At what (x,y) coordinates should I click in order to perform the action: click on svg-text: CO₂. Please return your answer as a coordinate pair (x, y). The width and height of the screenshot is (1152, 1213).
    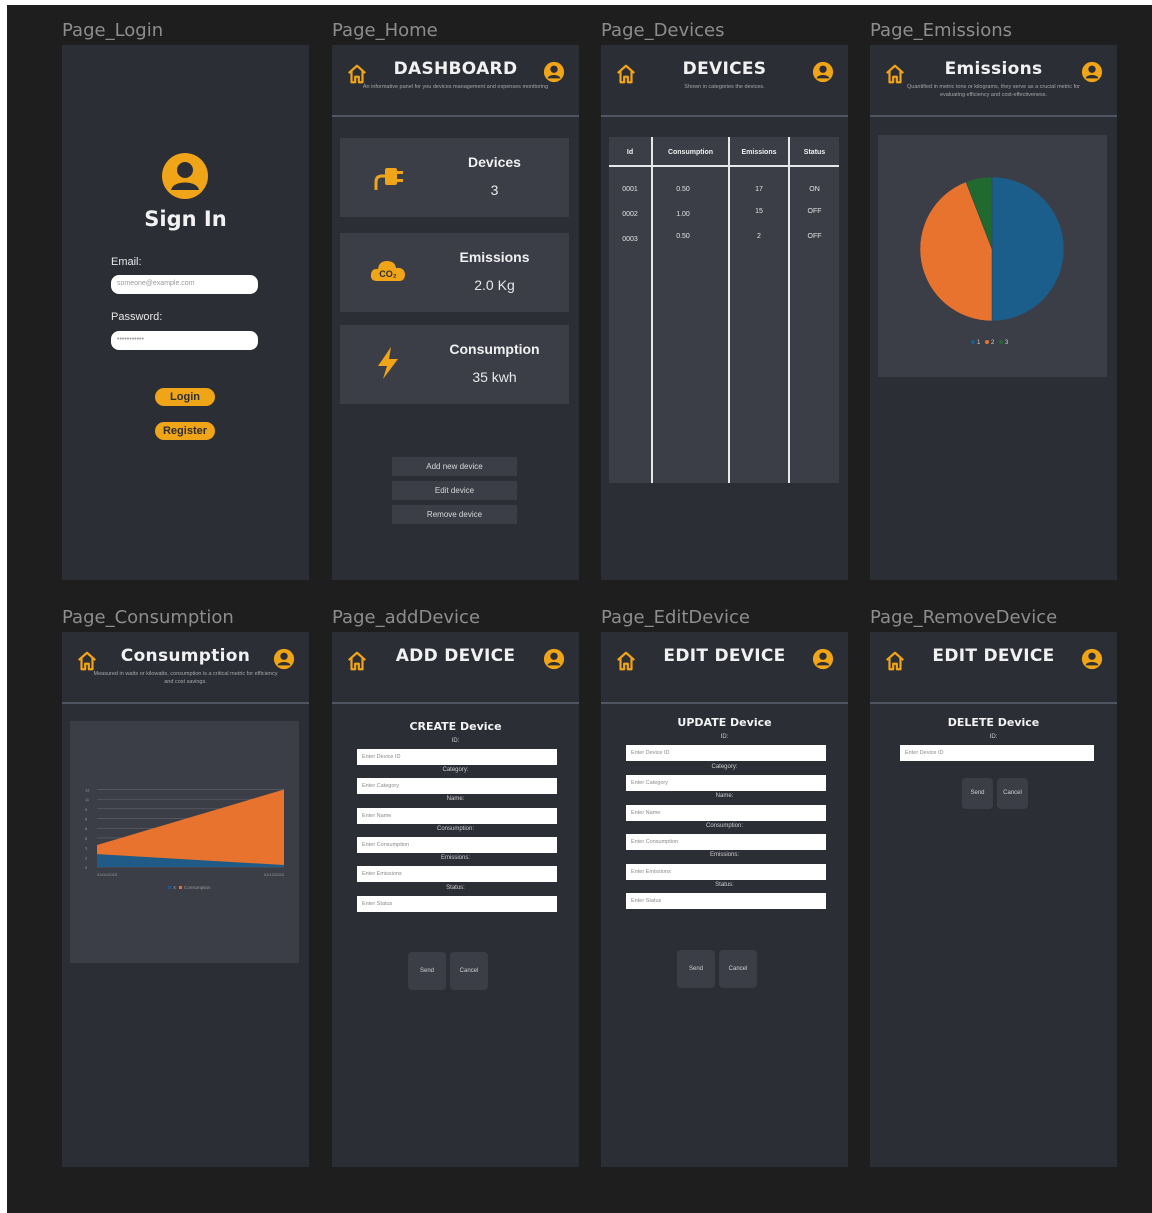
    Looking at the image, I should click on (388, 274).